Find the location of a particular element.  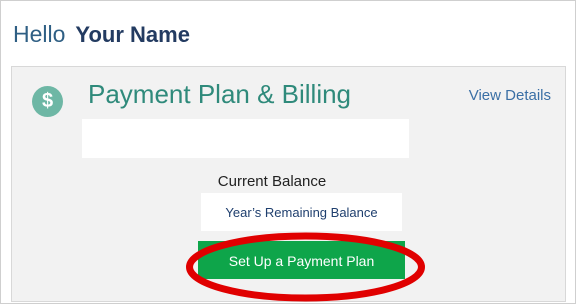

greeting-header: Hello Your Name is located at coordinates (101, 36).